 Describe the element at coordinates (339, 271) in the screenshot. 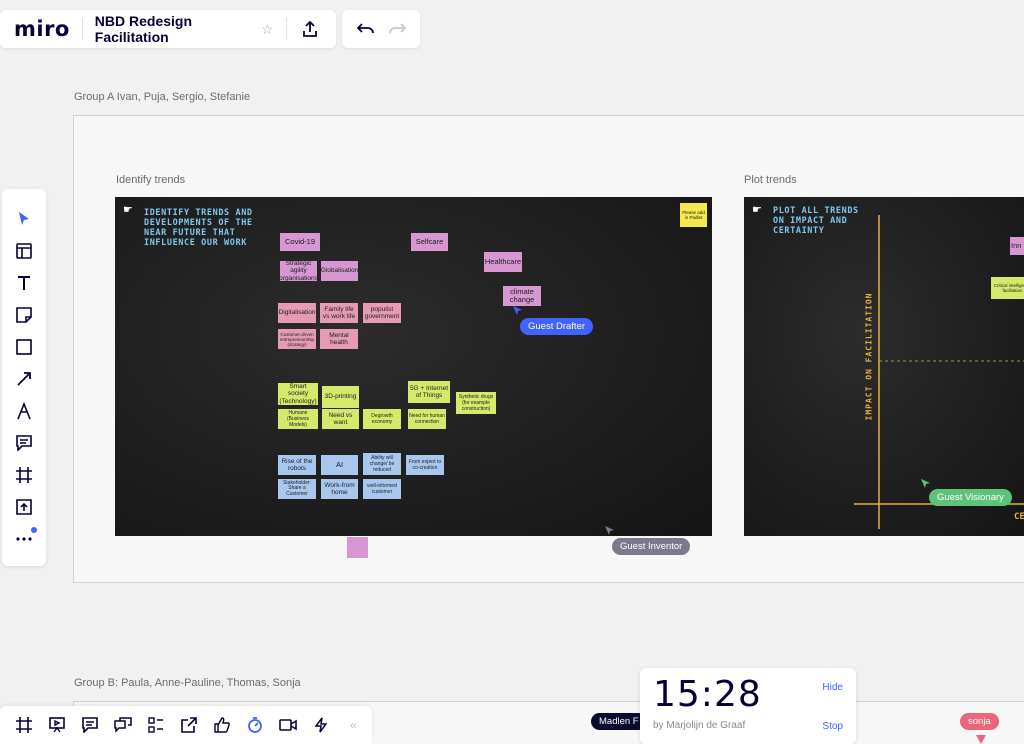

I see `sticky-note: Globalisation` at that location.